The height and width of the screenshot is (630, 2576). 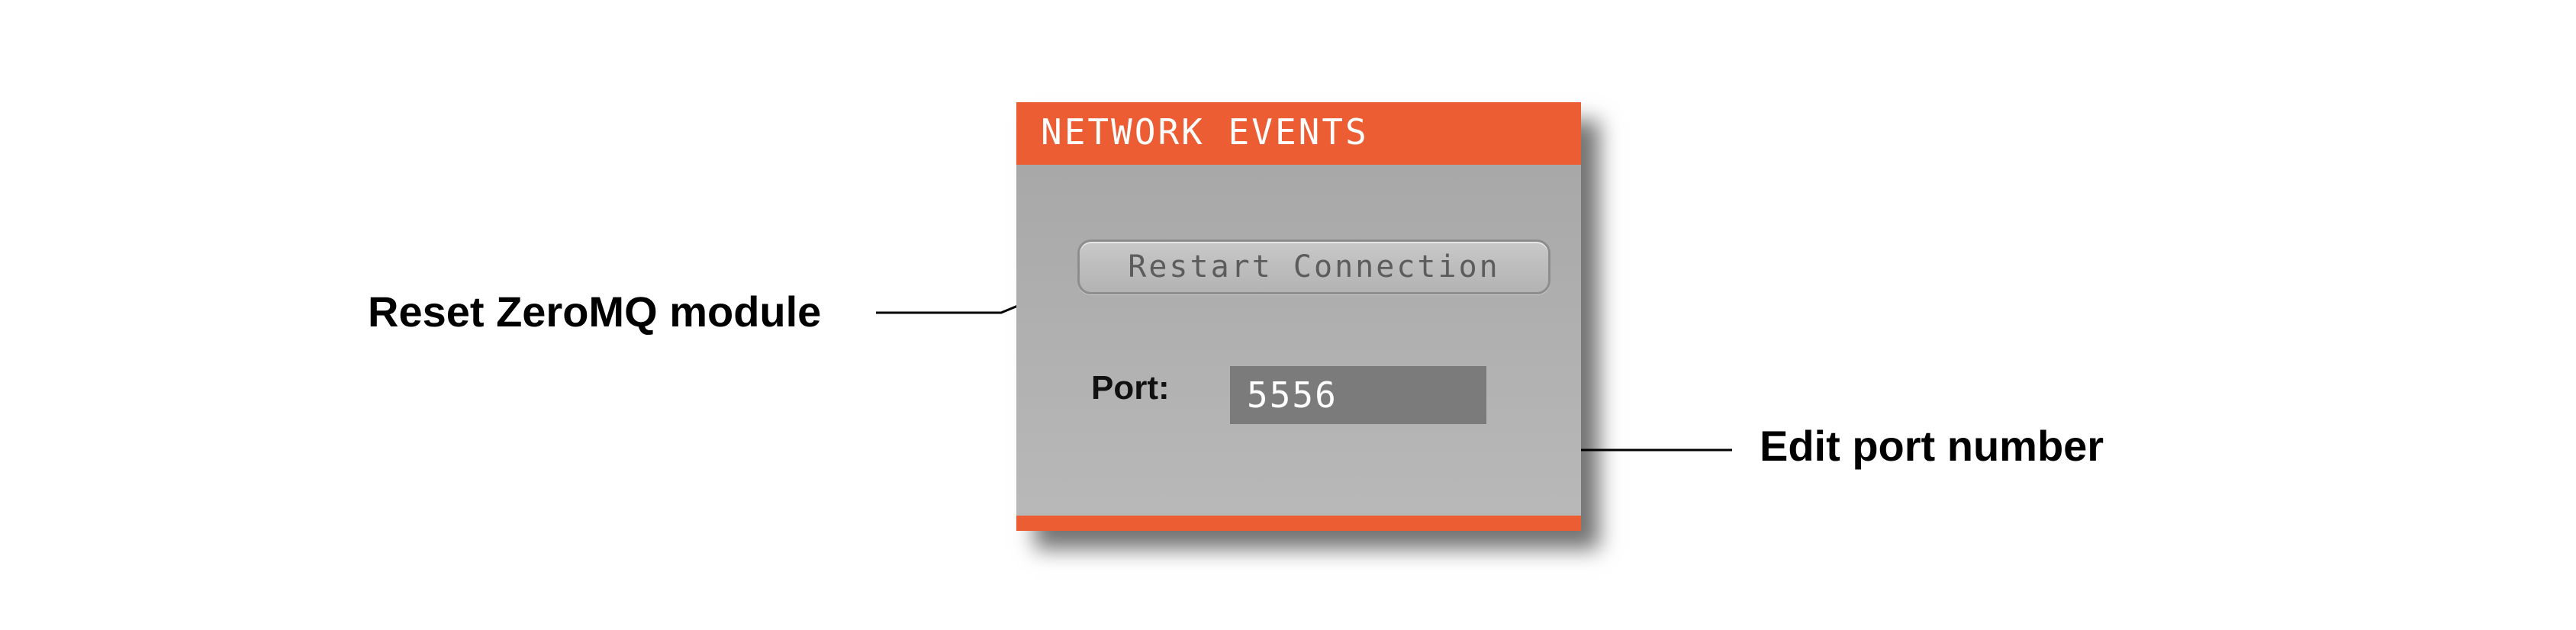 What do you see at coordinates (1298, 523) in the screenshot?
I see `panel-footer` at bounding box center [1298, 523].